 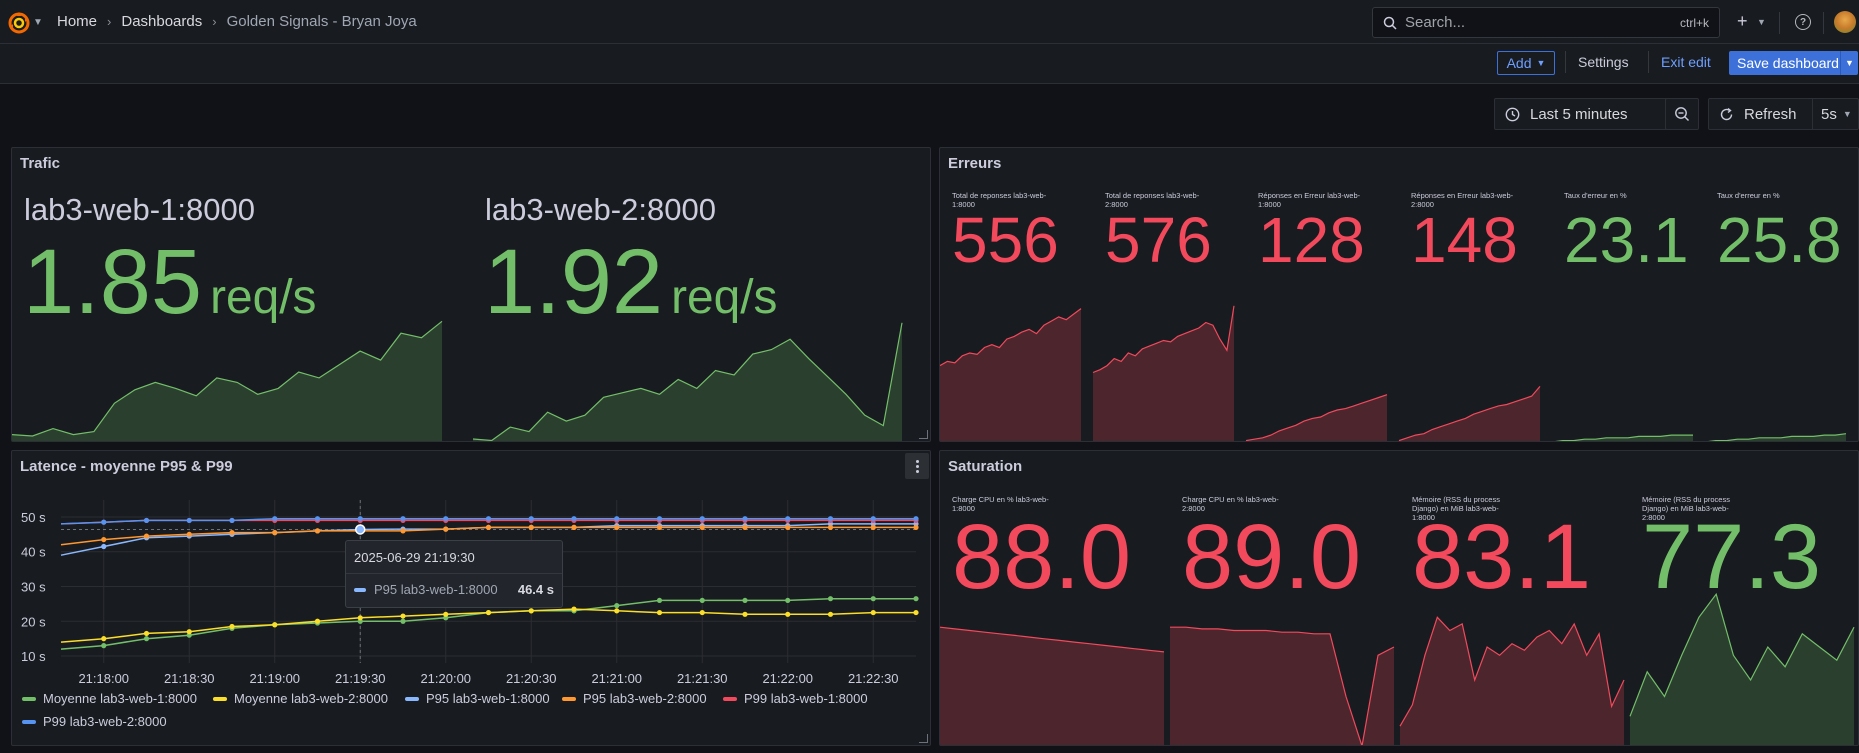 I want to click on avatar, so click(x=1845, y=22).